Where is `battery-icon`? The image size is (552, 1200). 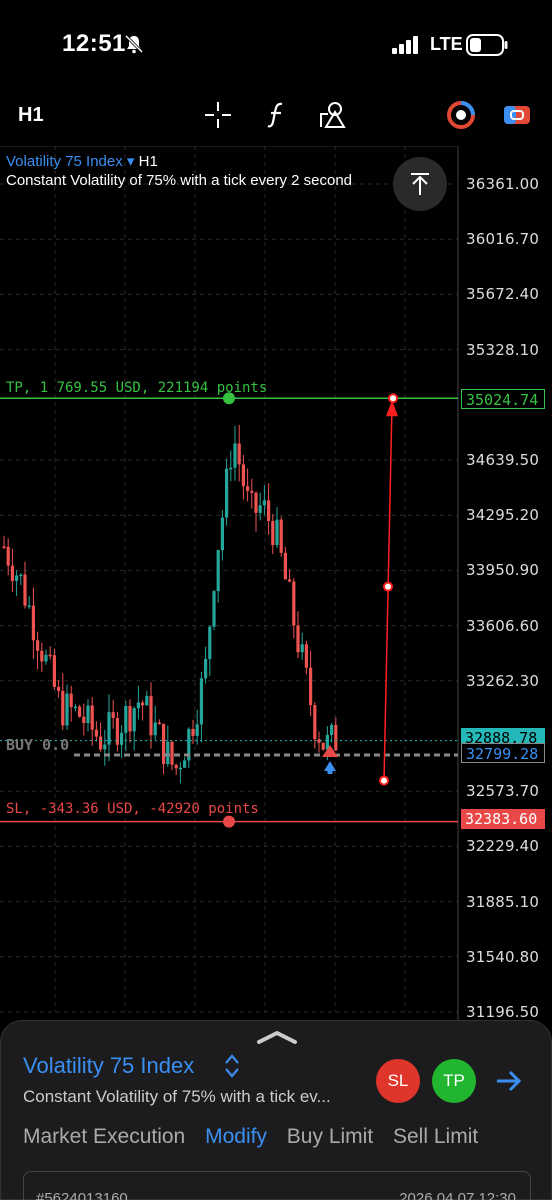
battery-icon is located at coordinates (487, 45).